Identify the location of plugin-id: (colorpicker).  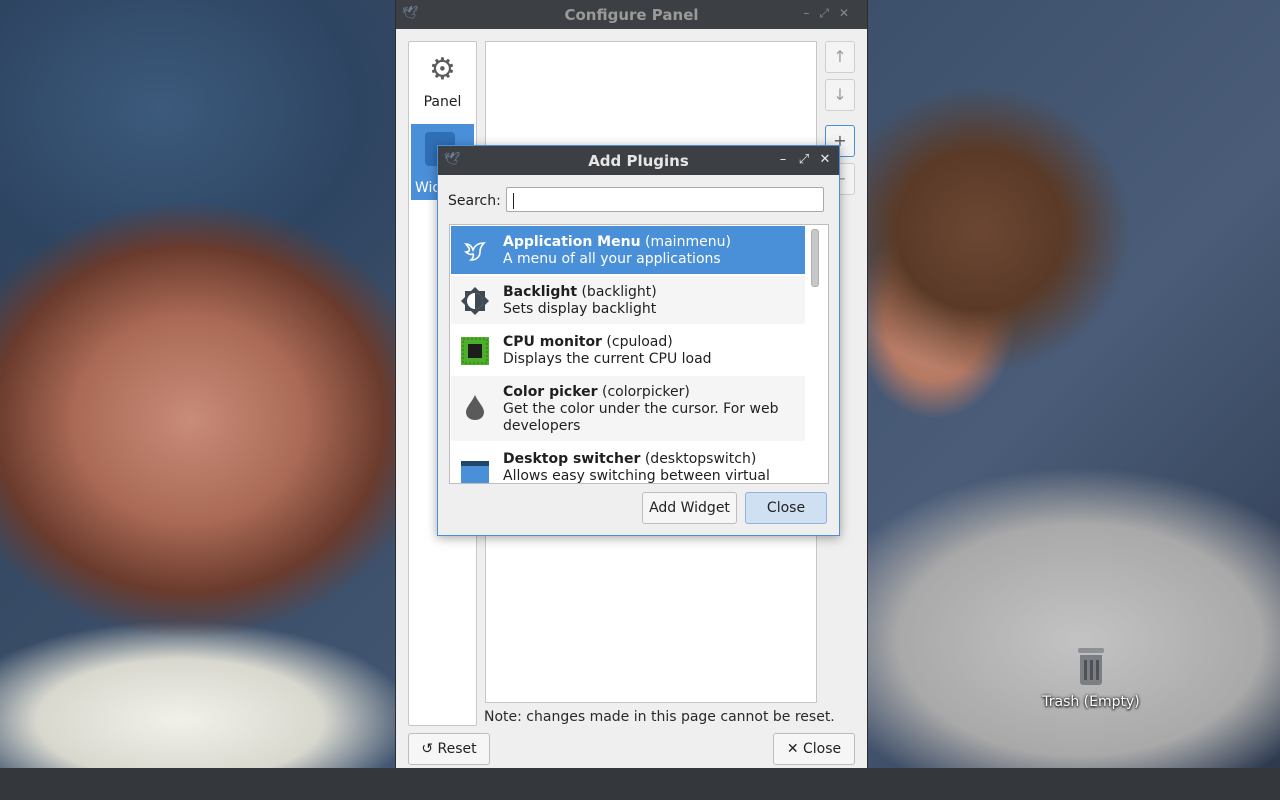
(646, 392).